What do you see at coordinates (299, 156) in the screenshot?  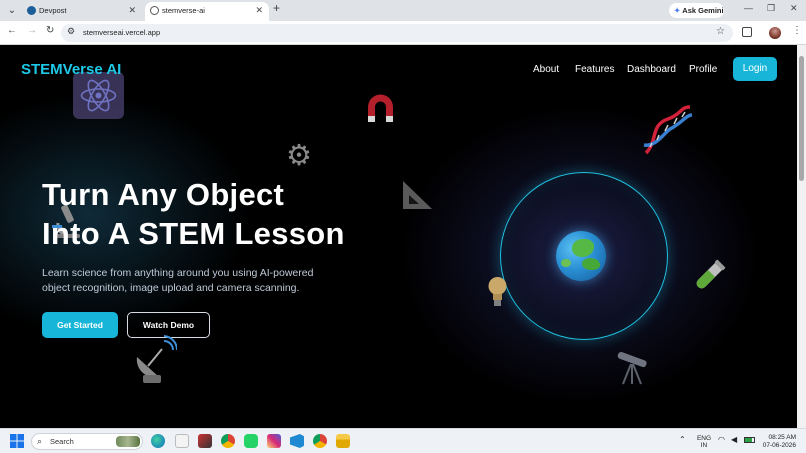 I see `gear-icon: ⚙` at bounding box center [299, 156].